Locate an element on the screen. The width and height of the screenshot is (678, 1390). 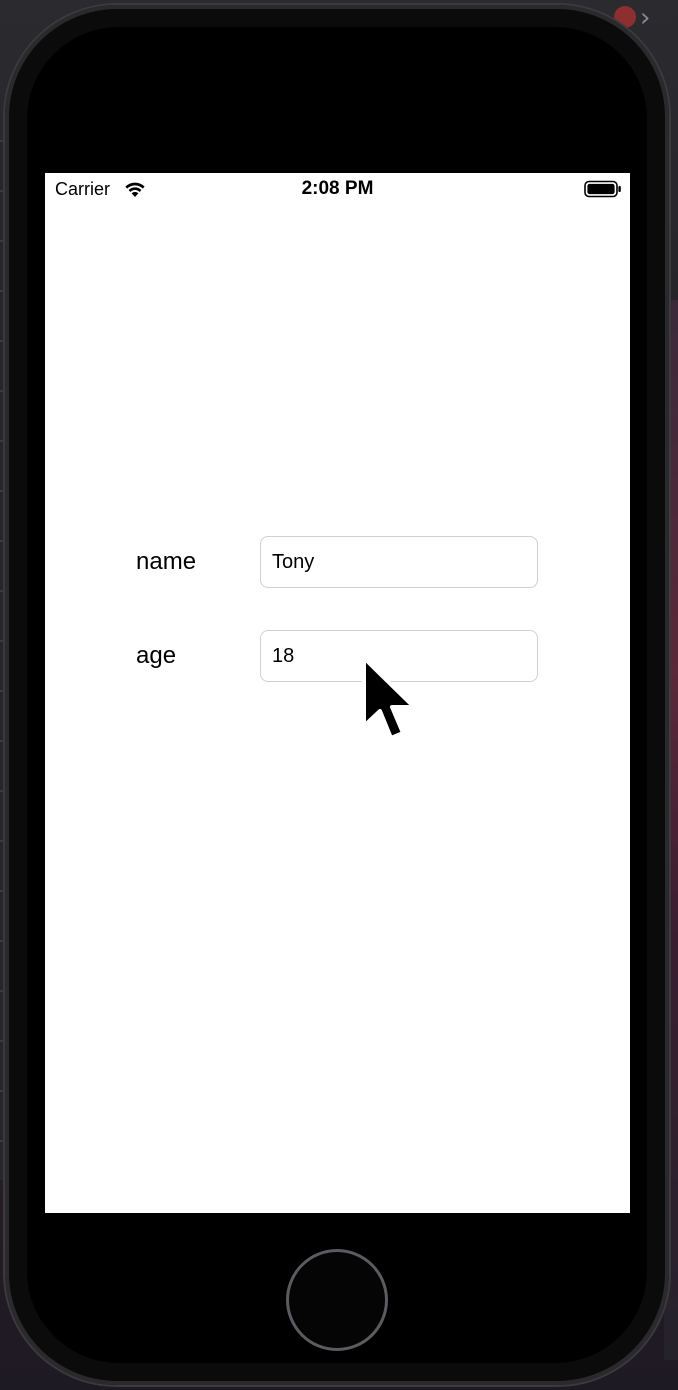
age-row: age is located at coordinates (337, 657).